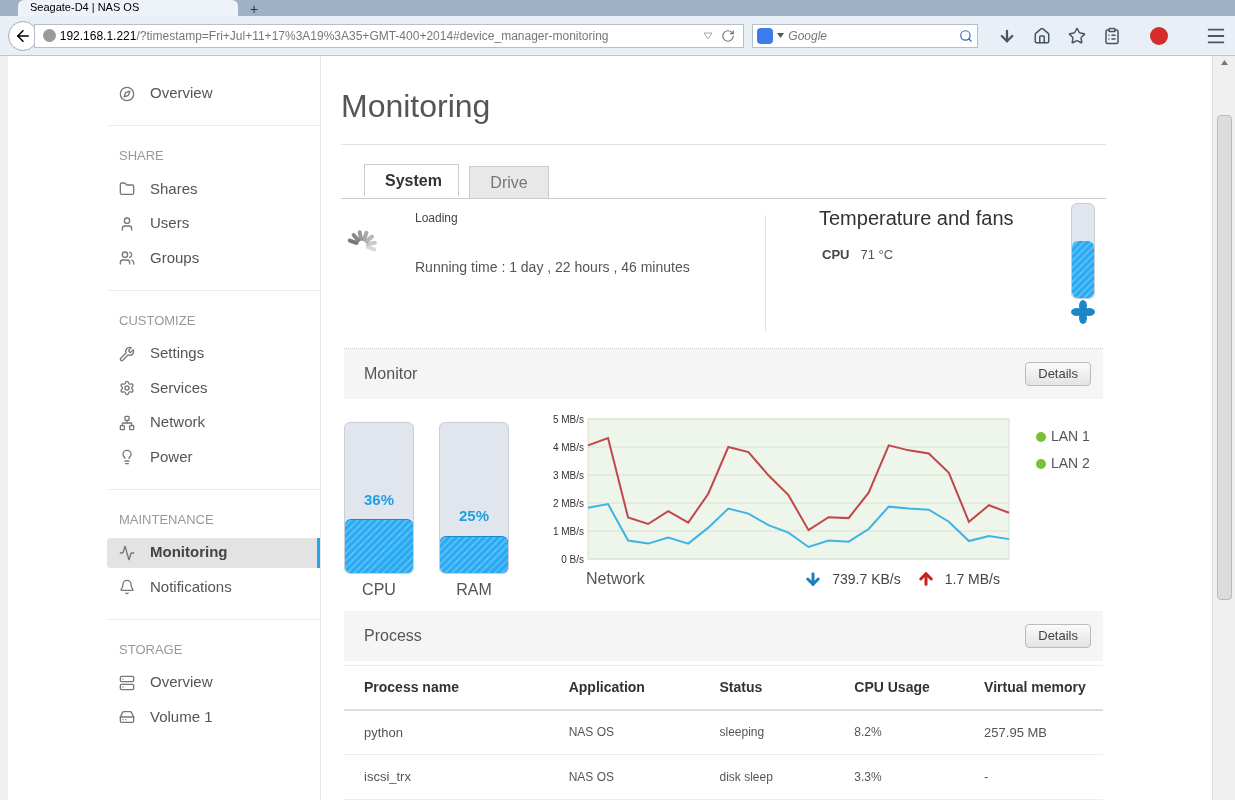 The image size is (1235, 800). What do you see at coordinates (966, 35) in the screenshot?
I see `search-icon` at bounding box center [966, 35].